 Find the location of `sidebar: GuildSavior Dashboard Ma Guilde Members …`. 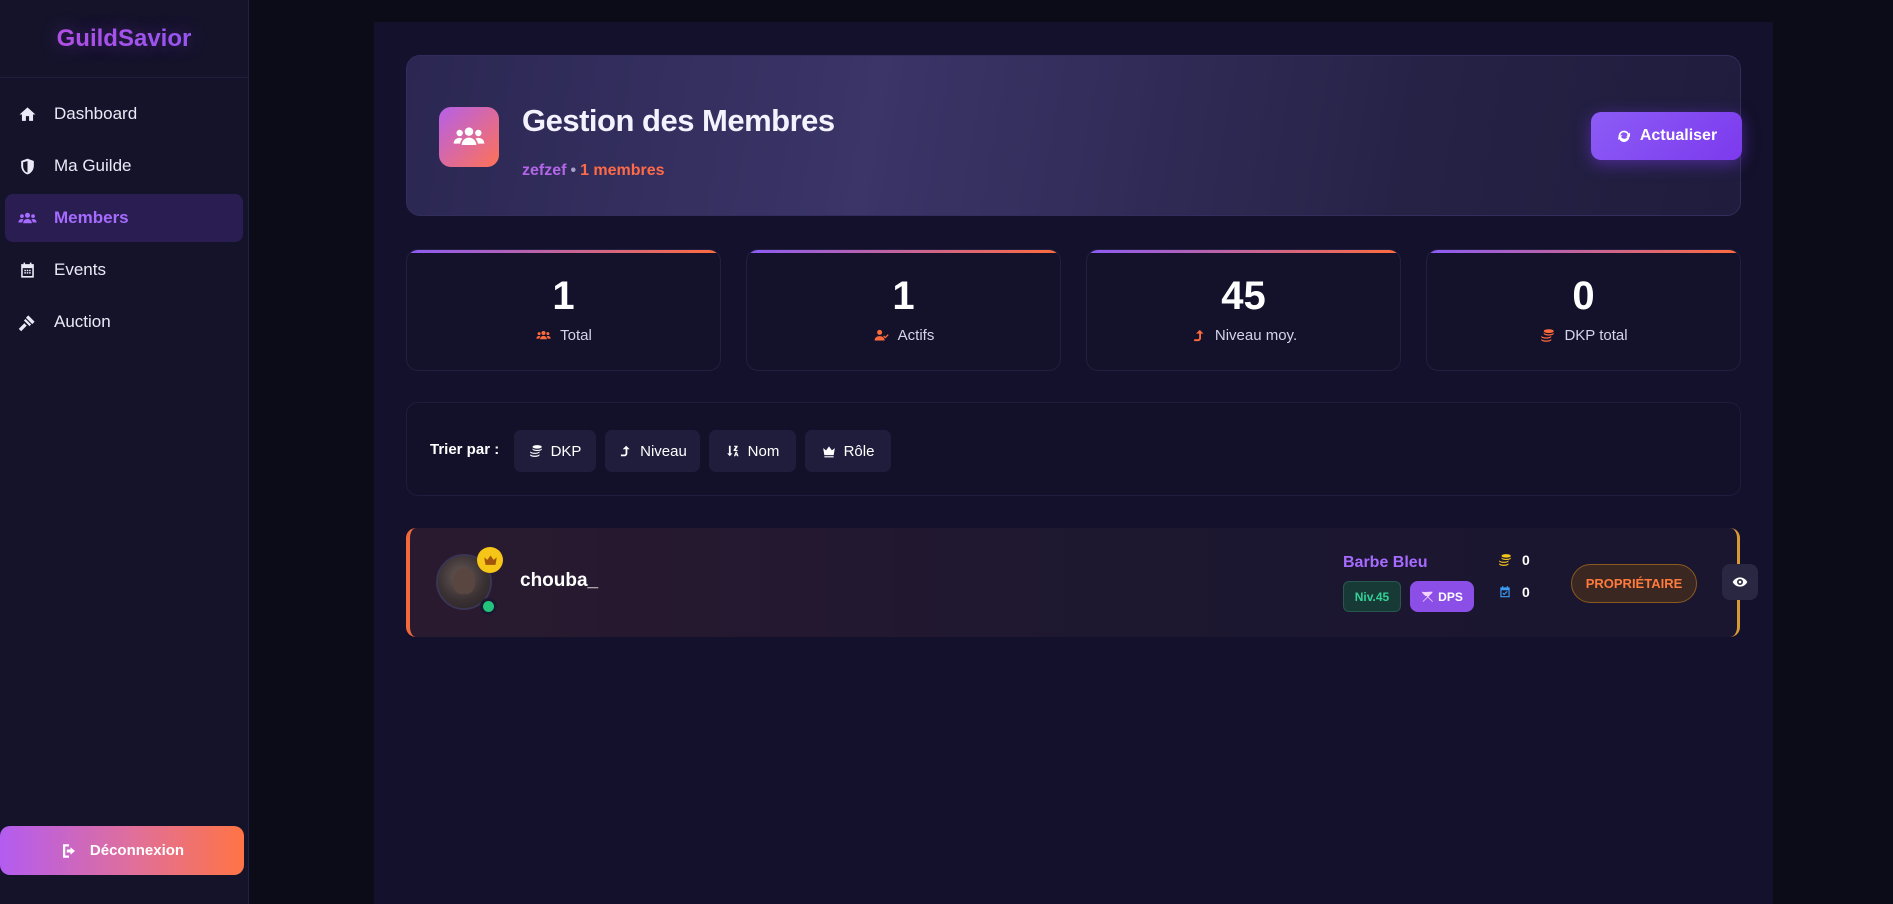

sidebar: GuildSavior Dashboard Ma Guilde Members … is located at coordinates (124, 452).